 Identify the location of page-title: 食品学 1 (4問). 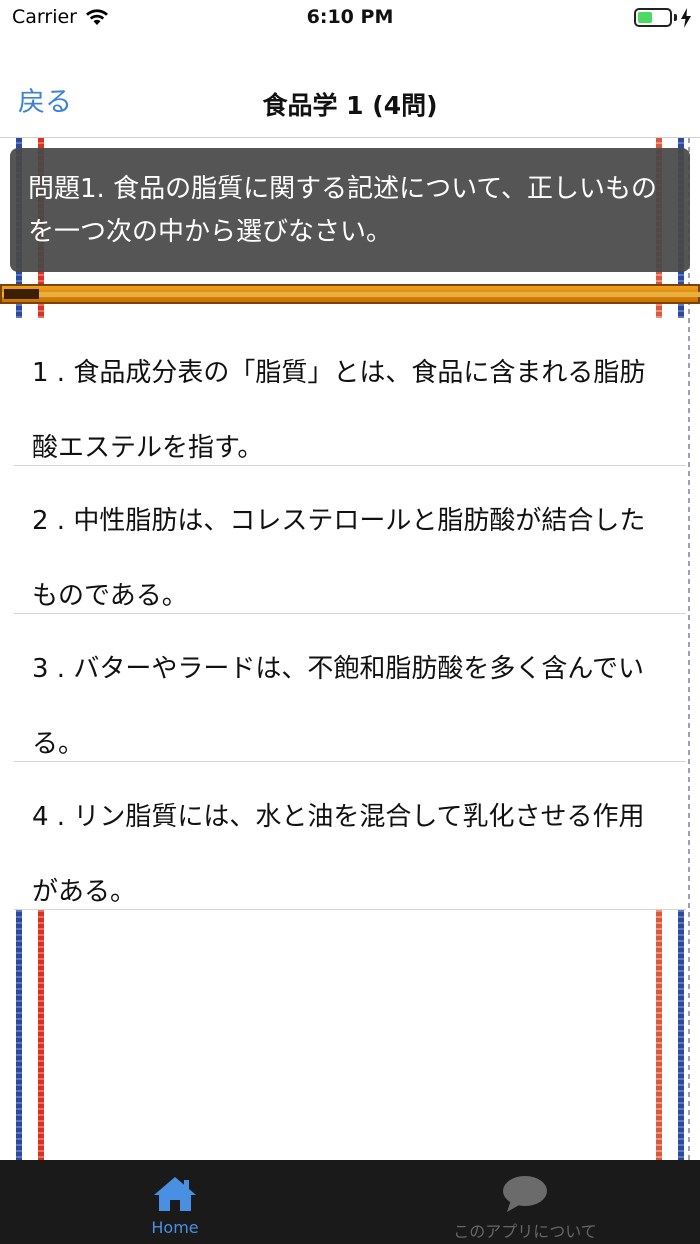
(350, 105).